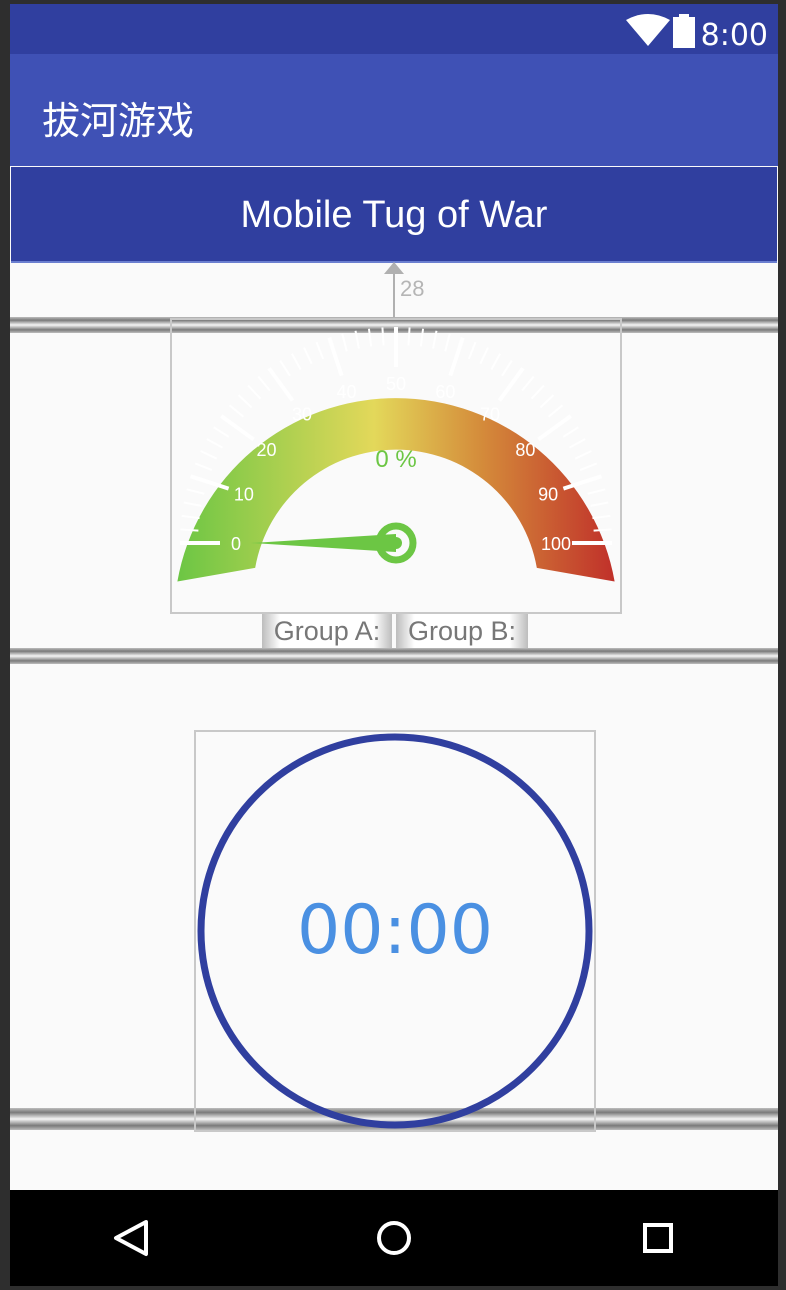  I want to click on gauge-tick-label: 50, so click(396, 384).